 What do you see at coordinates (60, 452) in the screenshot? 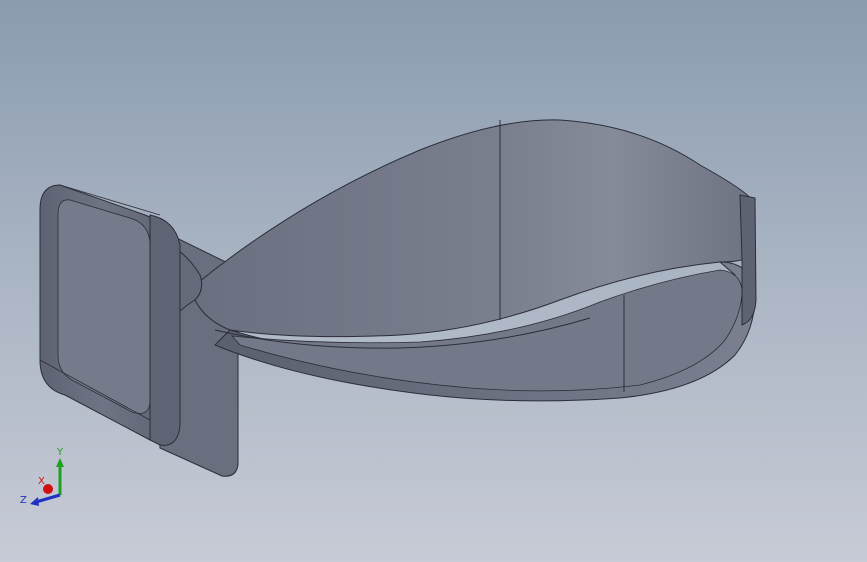
I see `y-axis-label: Y` at bounding box center [60, 452].